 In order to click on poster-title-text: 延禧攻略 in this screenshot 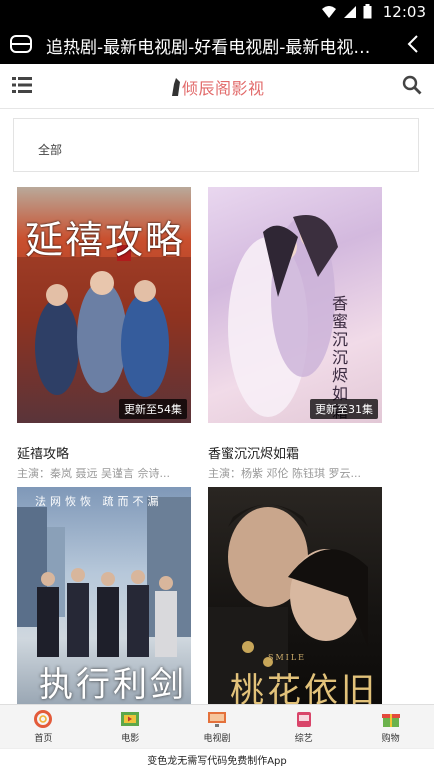, I will do `click(105, 240)`.